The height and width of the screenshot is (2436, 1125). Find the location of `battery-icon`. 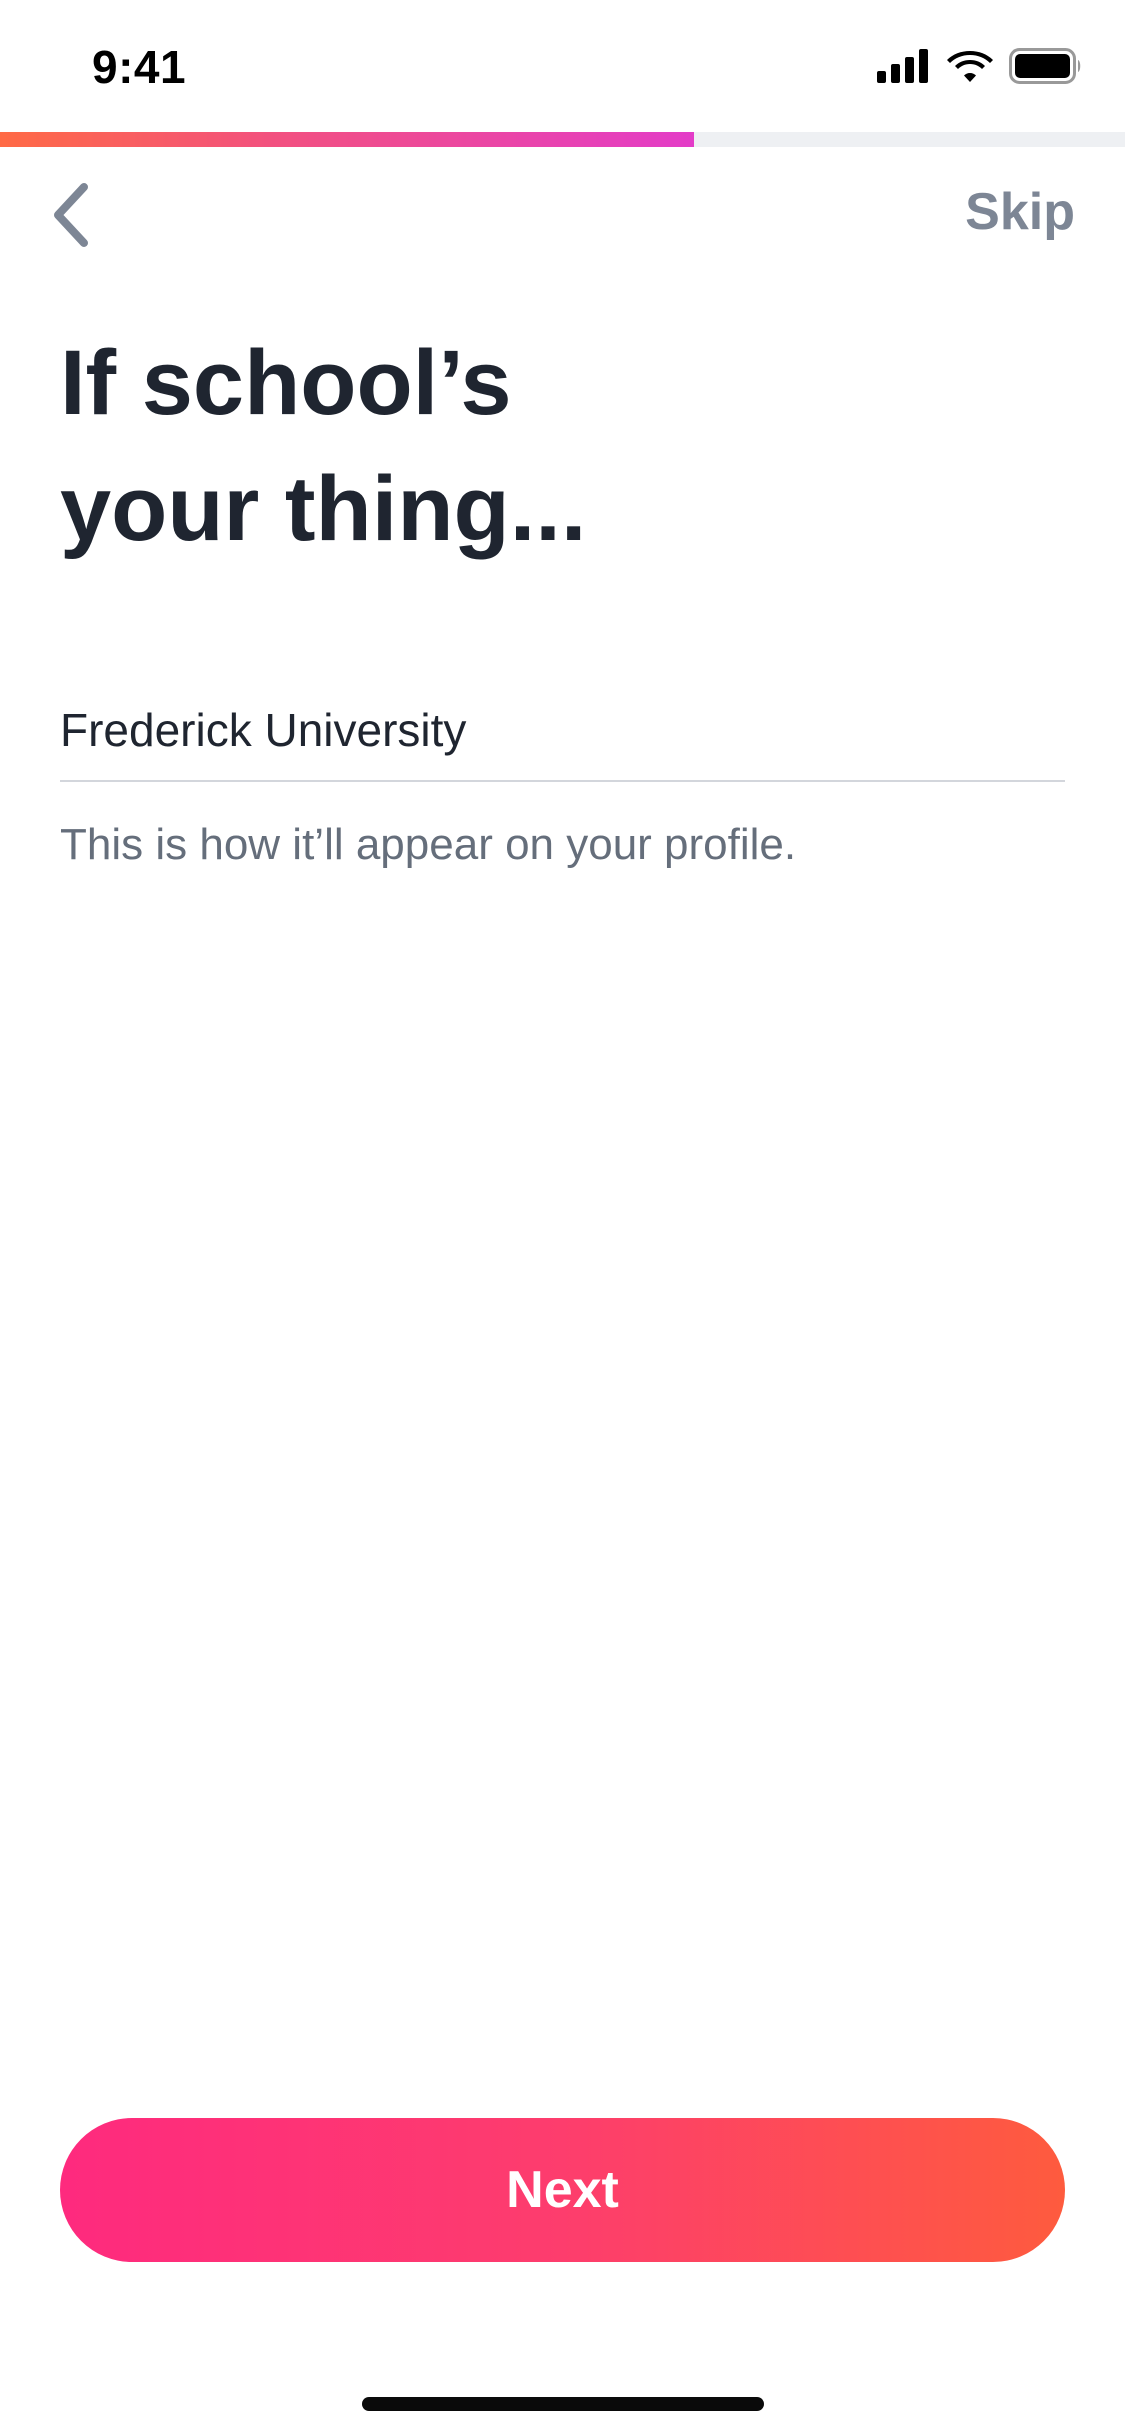

battery-icon is located at coordinates (1045, 66).